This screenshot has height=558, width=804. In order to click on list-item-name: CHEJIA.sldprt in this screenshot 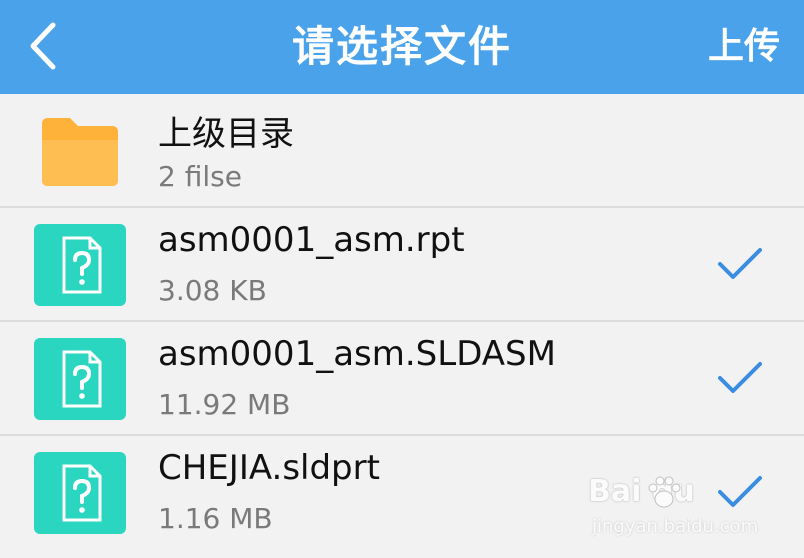, I will do `click(269, 468)`.